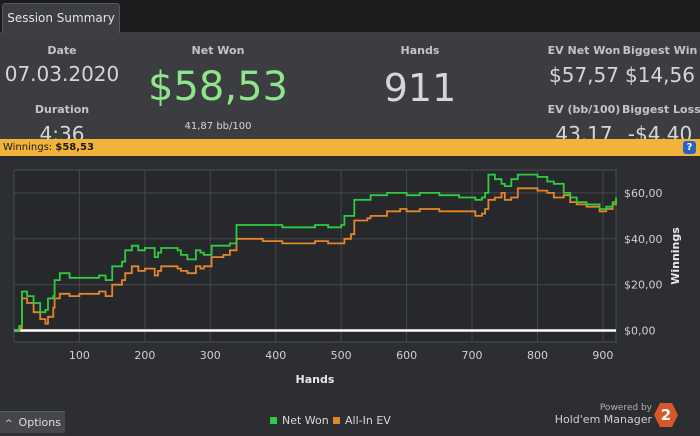 Image resolution: width=700 pixels, height=436 pixels. I want to click on ev-net-won-label: EV Net Won, so click(584, 50).